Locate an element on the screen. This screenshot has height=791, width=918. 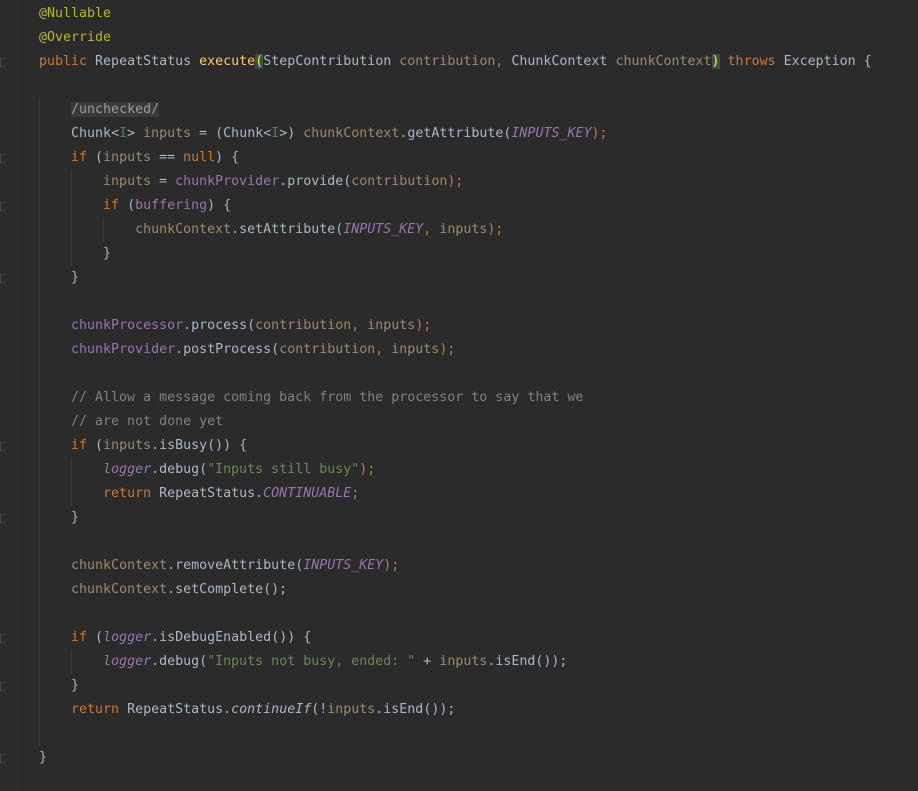
code-line: if (inputs.isBusy()) { is located at coordinates (478, 446).